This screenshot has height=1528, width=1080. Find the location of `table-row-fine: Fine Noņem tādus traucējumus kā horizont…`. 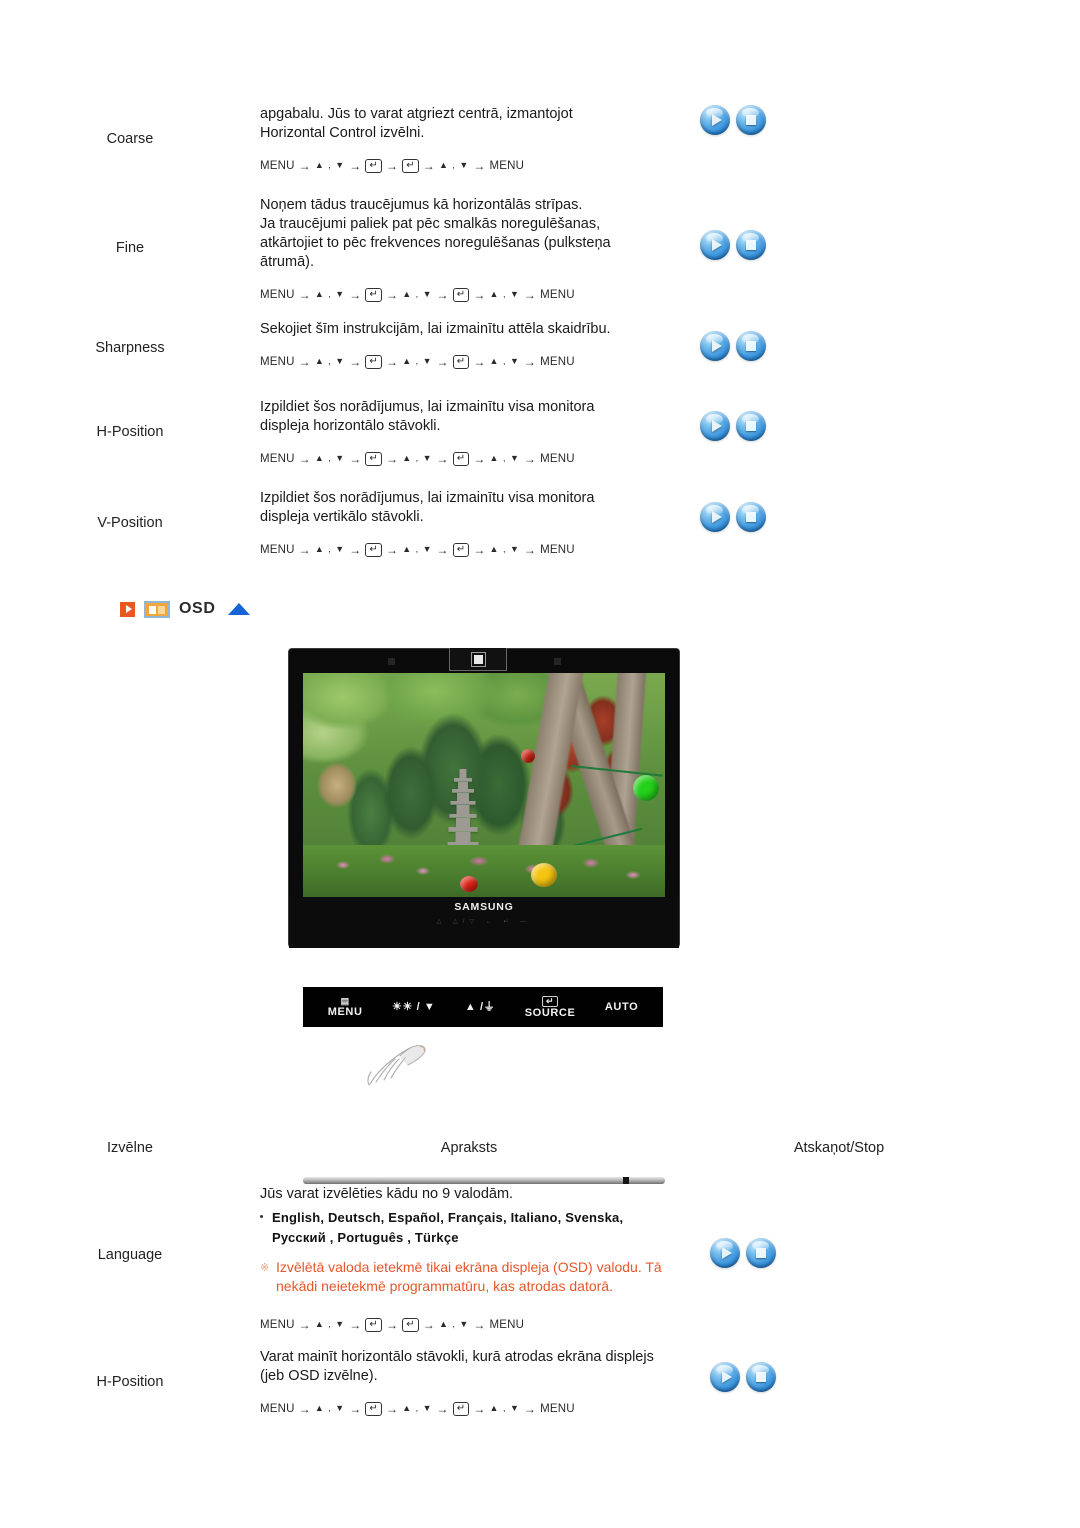

table-row-fine: Fine Noņem tādus traucējumus kā horizont… is located at coordinates (540, 250).